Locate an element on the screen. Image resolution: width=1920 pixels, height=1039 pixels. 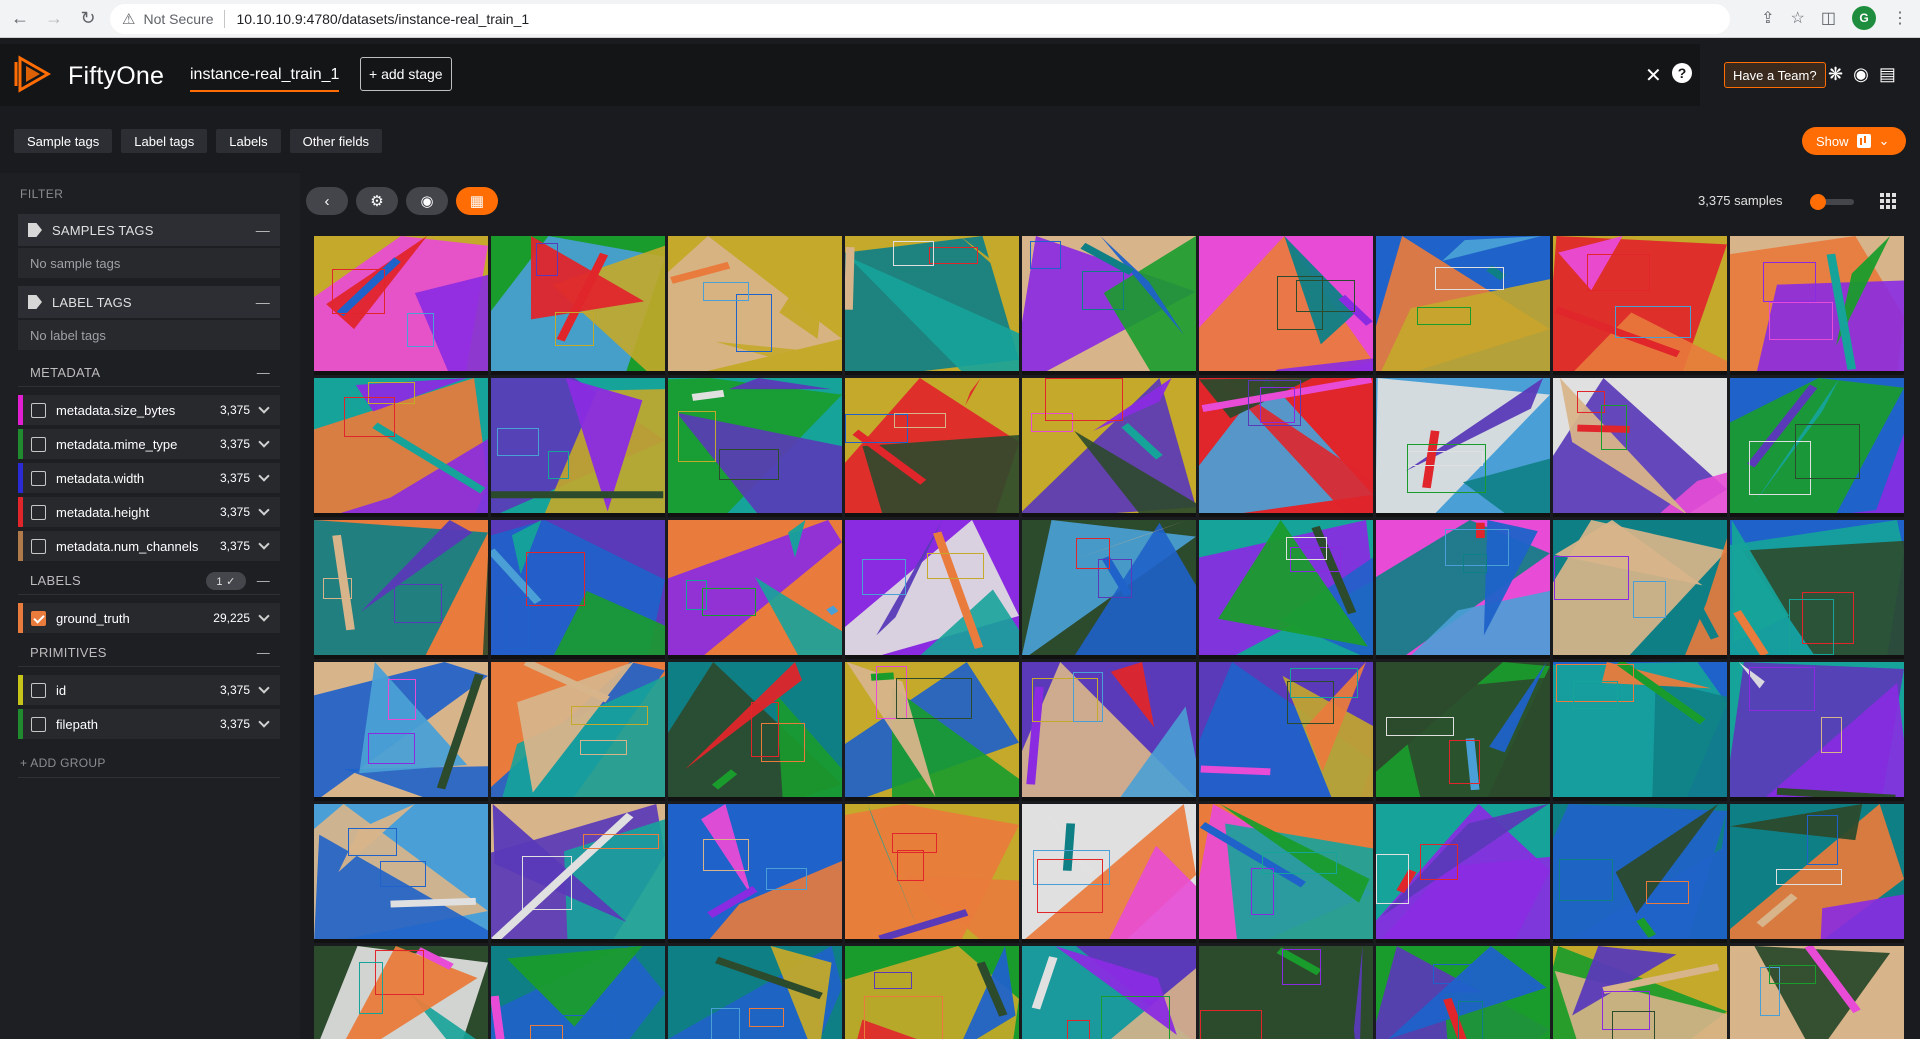
fiftyone-logo-icon is located at coordinates (34, 74).